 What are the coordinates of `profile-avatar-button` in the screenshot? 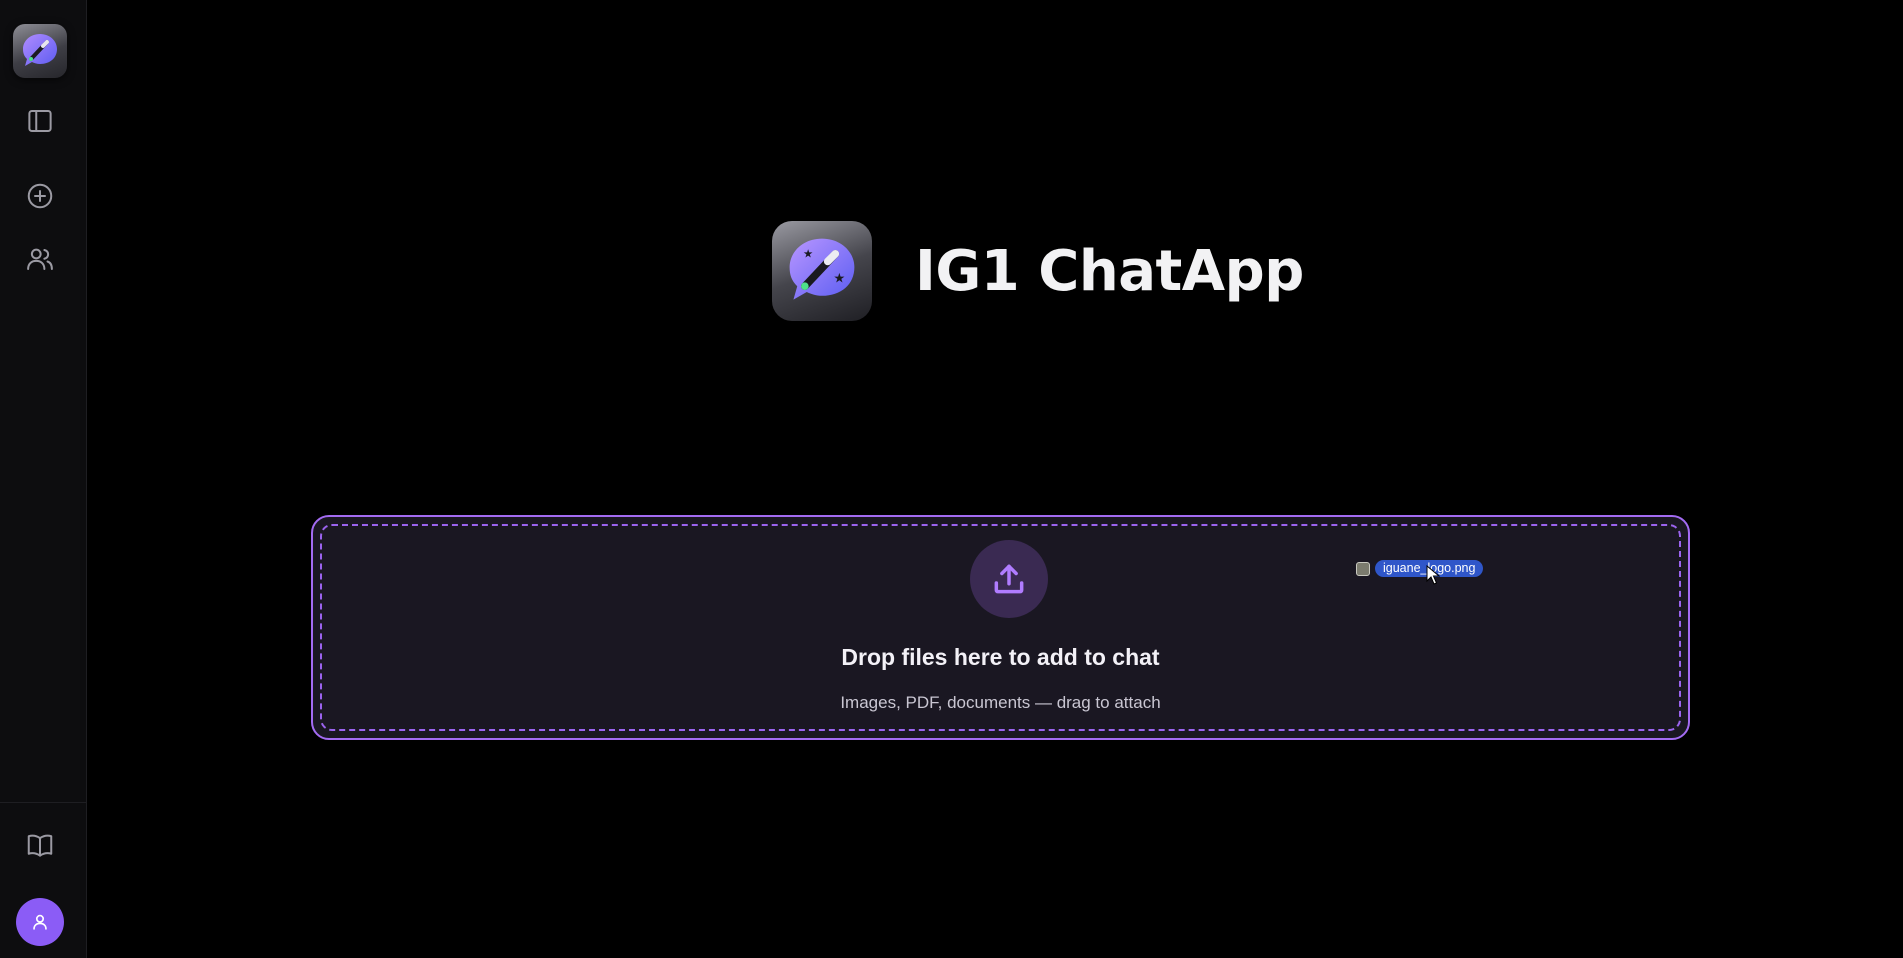 It's located at (40, 922).